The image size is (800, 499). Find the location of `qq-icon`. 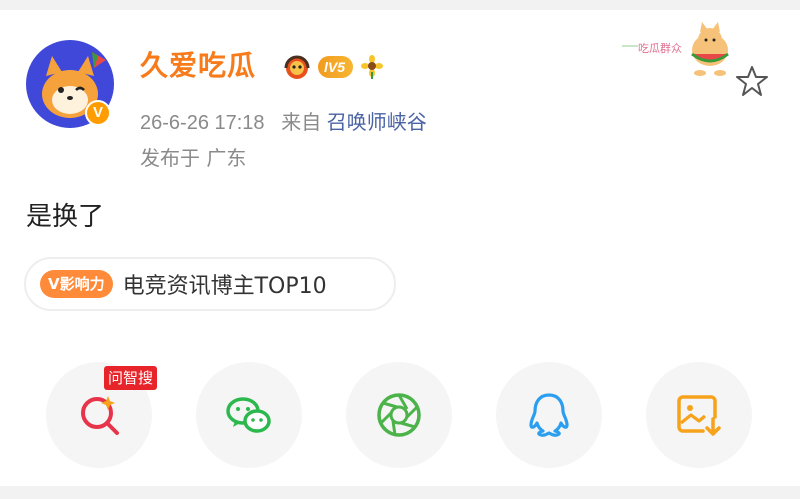

qq-icon is located at coordinates (549, 415).